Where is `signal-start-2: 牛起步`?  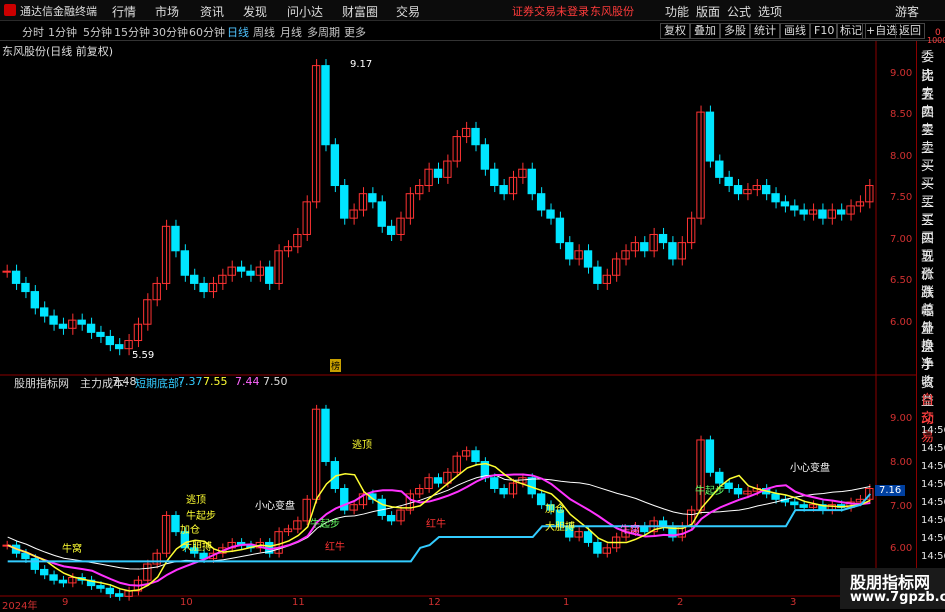
signal-start-2: 牛起步 is located at coordinates (325, 524).